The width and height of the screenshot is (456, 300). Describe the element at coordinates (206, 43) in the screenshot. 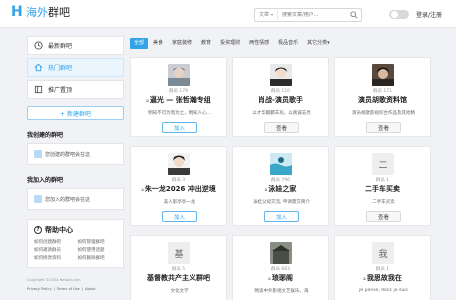

I see `filter-education: 教育` at that location.